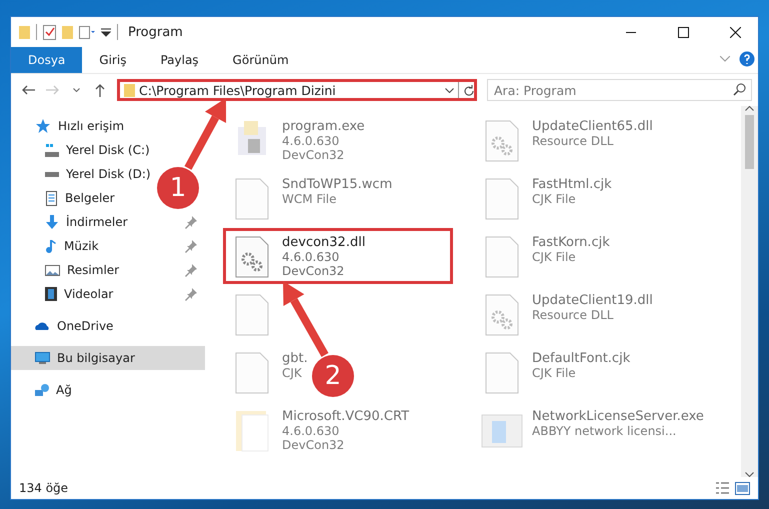  I want to click on details-view-icon, so click(722, 488).